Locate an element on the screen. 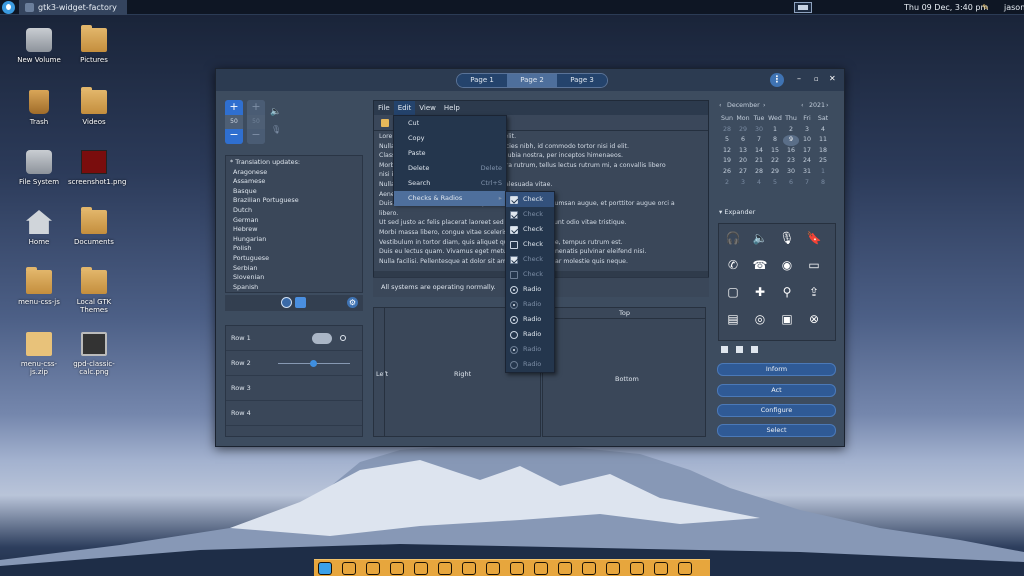  storage-icon: ▣ is located at coordinates (787, 319).